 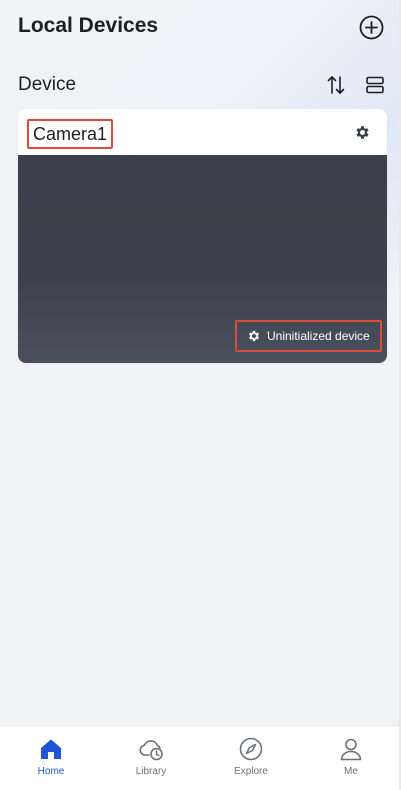 I want to click on layout-toggle-button, so click(x=375, y=85).